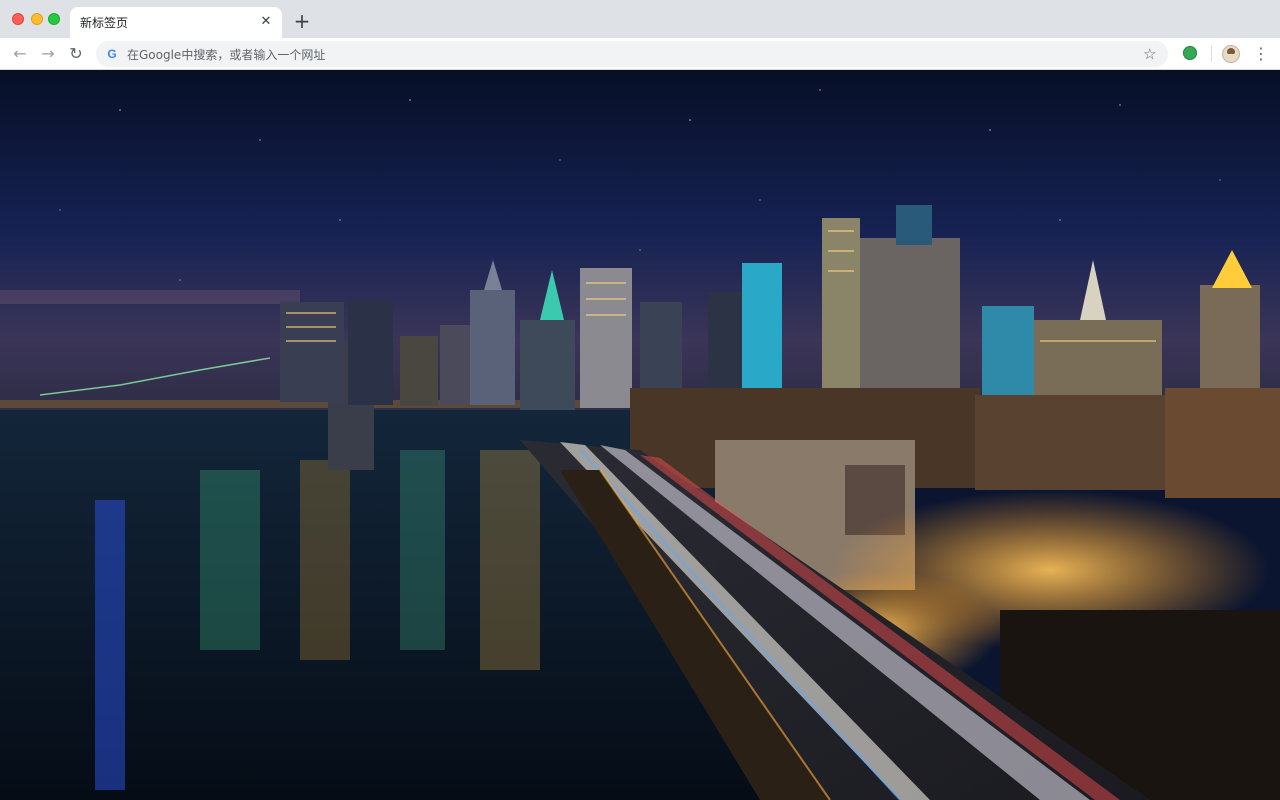 The height and width of the screenshot is (800, 1280). What do you see at coordinates (1149, 54) in the screenshot?
I see `bookmark-star-icon: ☆` at bounding box center [1149, 54].